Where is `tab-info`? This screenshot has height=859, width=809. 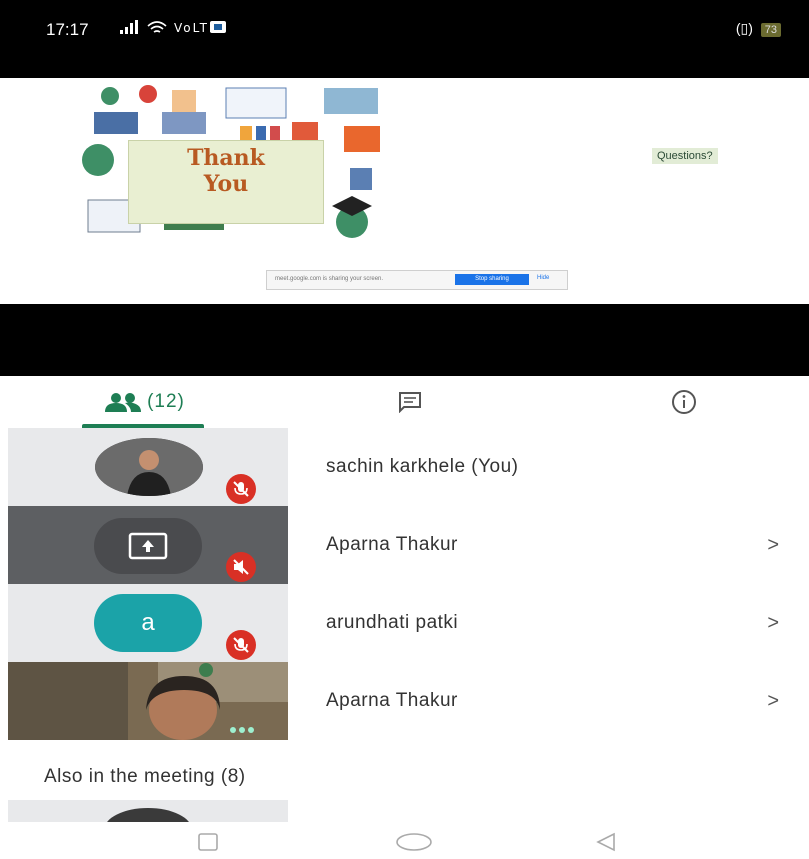 tab-info is located at coordinates (684, 402).